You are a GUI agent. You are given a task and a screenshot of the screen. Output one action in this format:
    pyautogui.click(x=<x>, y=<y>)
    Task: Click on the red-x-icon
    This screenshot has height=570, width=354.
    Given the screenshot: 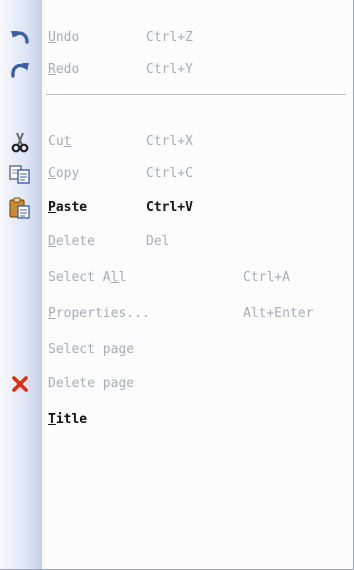 What is the action you would take?
    pyautogui.click(x=20, y=384)
    